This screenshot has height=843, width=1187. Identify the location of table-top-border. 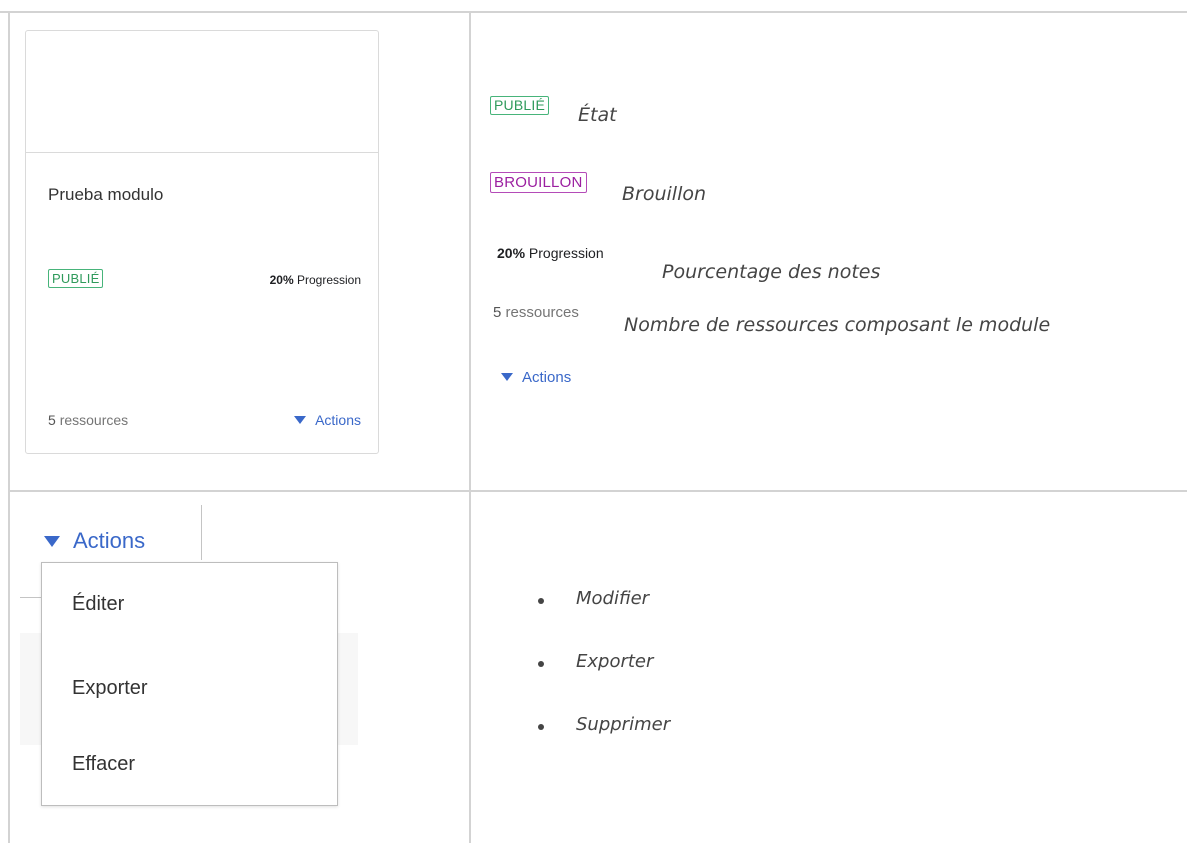
(593, 12).